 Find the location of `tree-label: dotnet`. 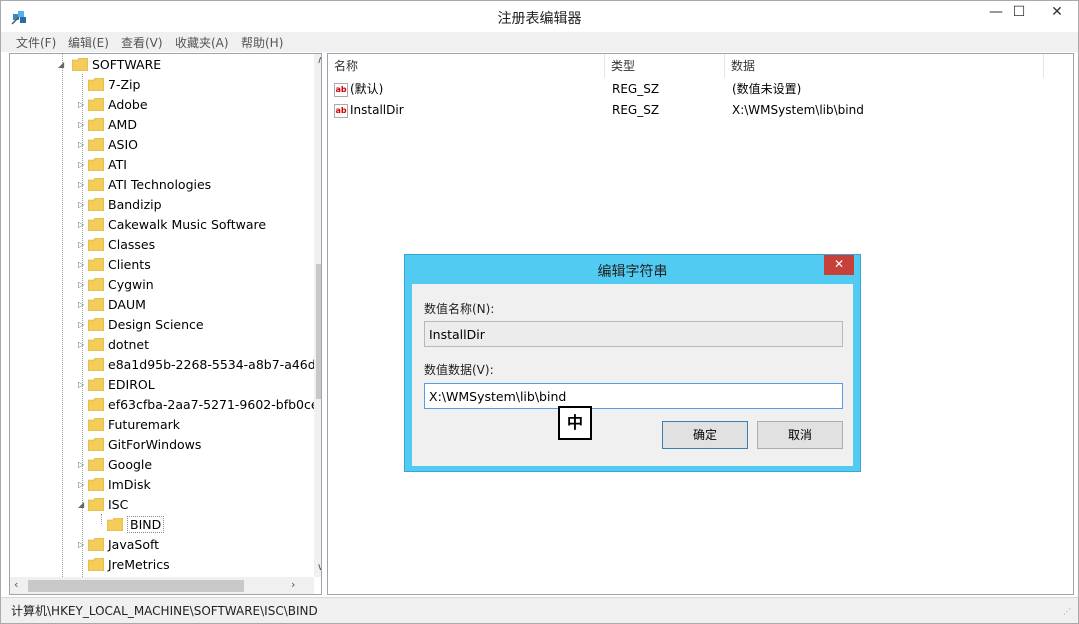

tree-label: dotnet is located at coordinates (128, 344).